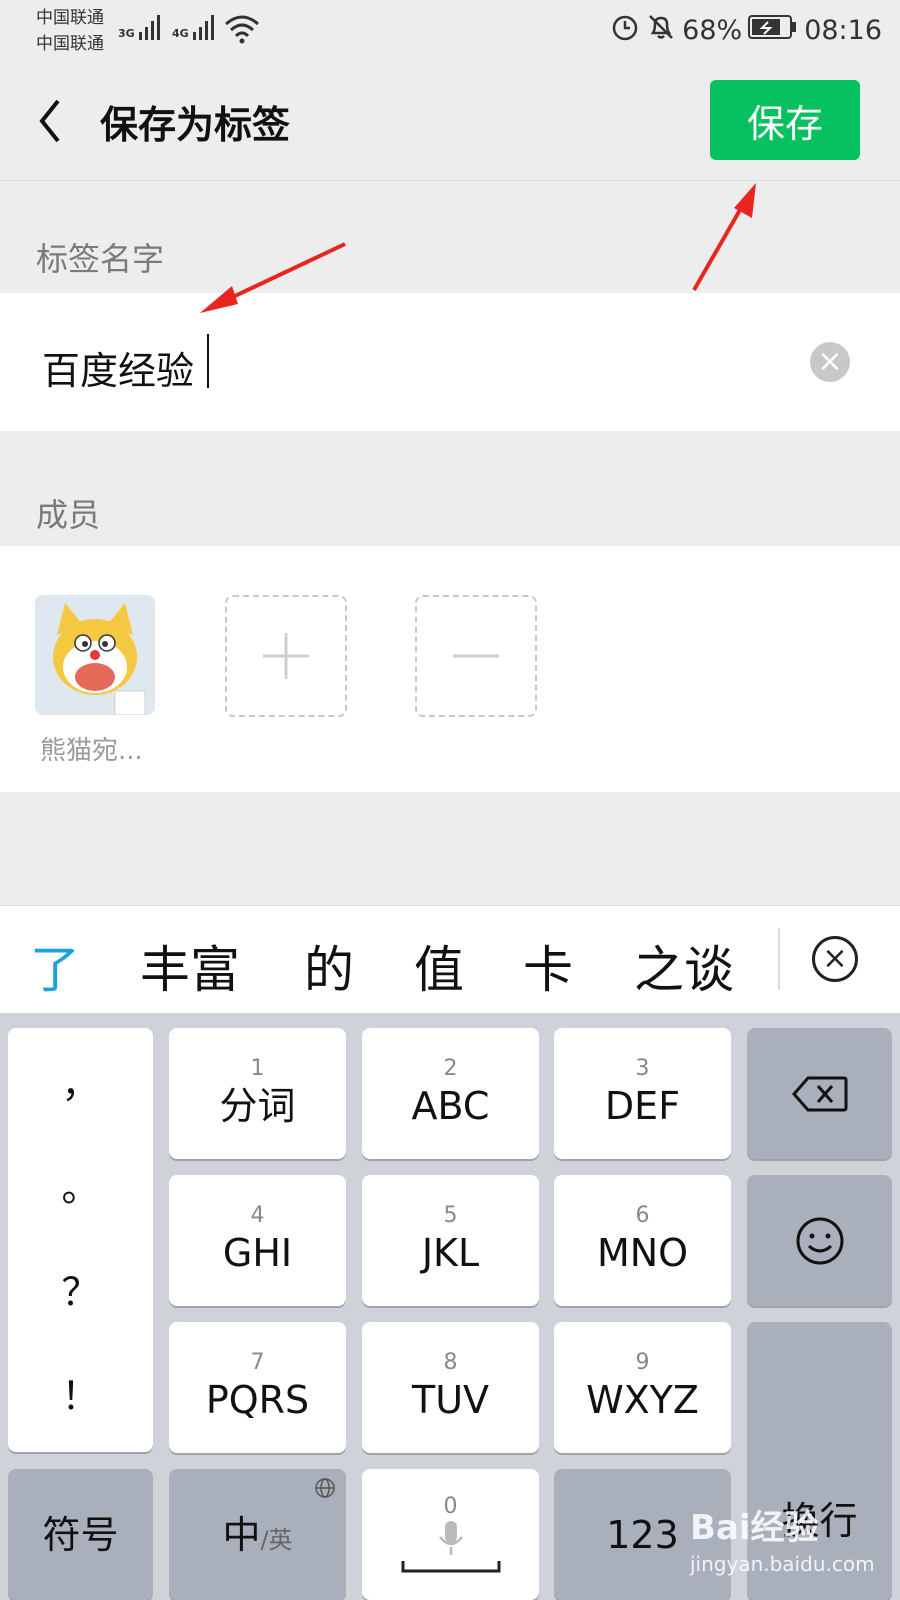 The height and width of the screenshot is (1600, 900). What do you see at coordinates (80, 1396) in the screenshot?
I see `punct-exclaim: ！` at bounding box center [80, 1396].